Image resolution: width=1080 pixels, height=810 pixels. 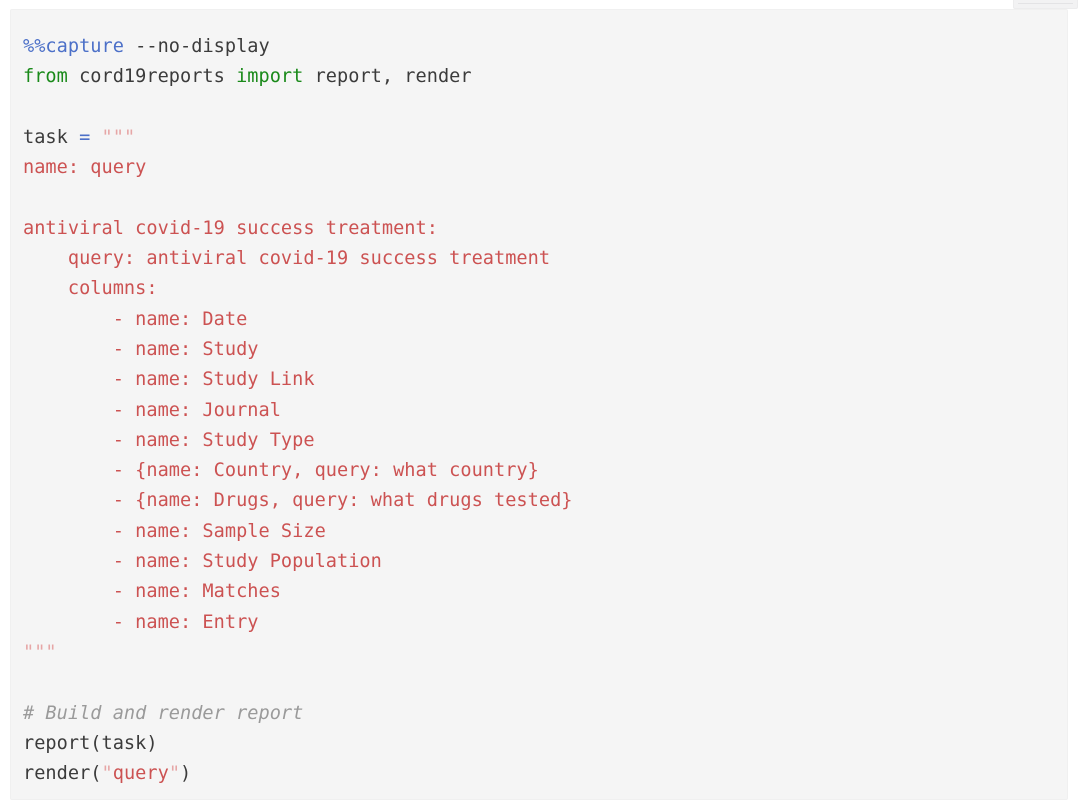 I want to click on code-line-11: - name: Study, so click(x=141, y=349).